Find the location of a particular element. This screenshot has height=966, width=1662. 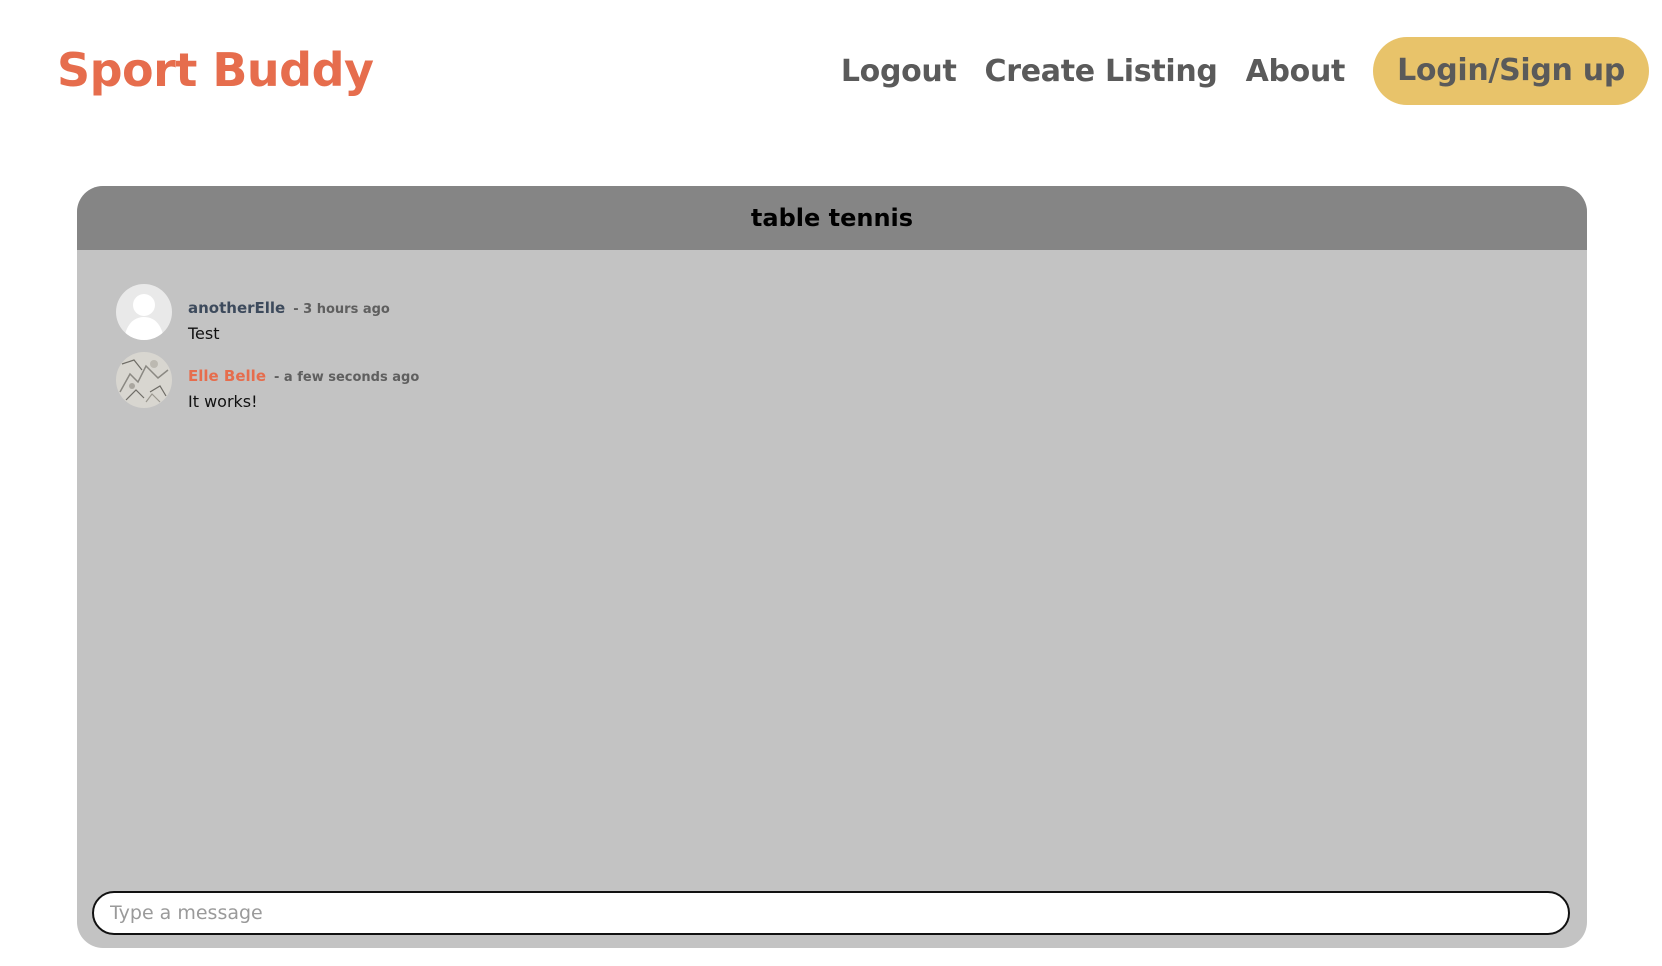

message-meta: Elle Belle - a few seconds ago is located at coordinates (303, 377).